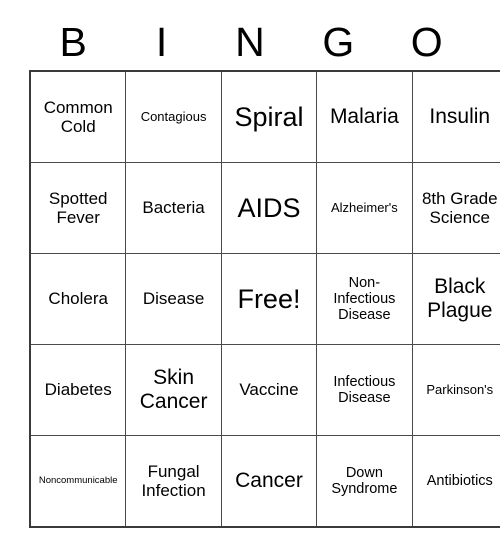 Image resolution: width=500 pixels, height=544 pixels. Describe the element at coordinates (269, 481) in the screenshot. I see `bingo-cell-n5: Cancer` at that location.